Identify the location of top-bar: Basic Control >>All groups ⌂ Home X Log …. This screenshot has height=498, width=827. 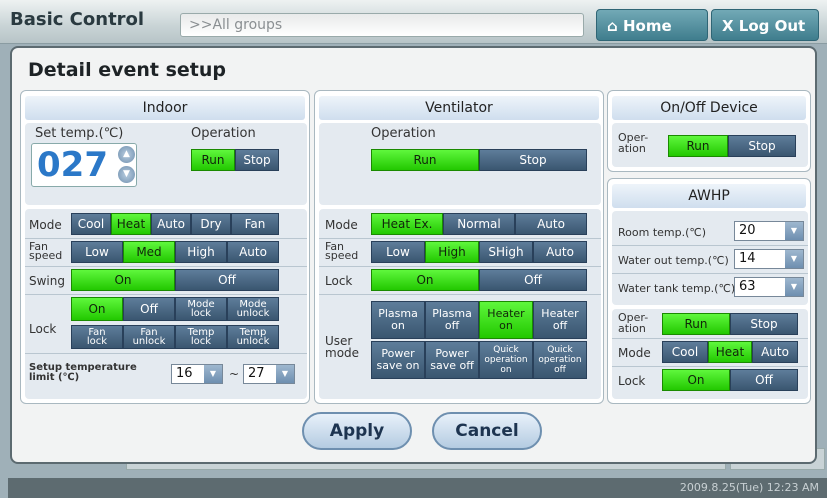
(413, 22).